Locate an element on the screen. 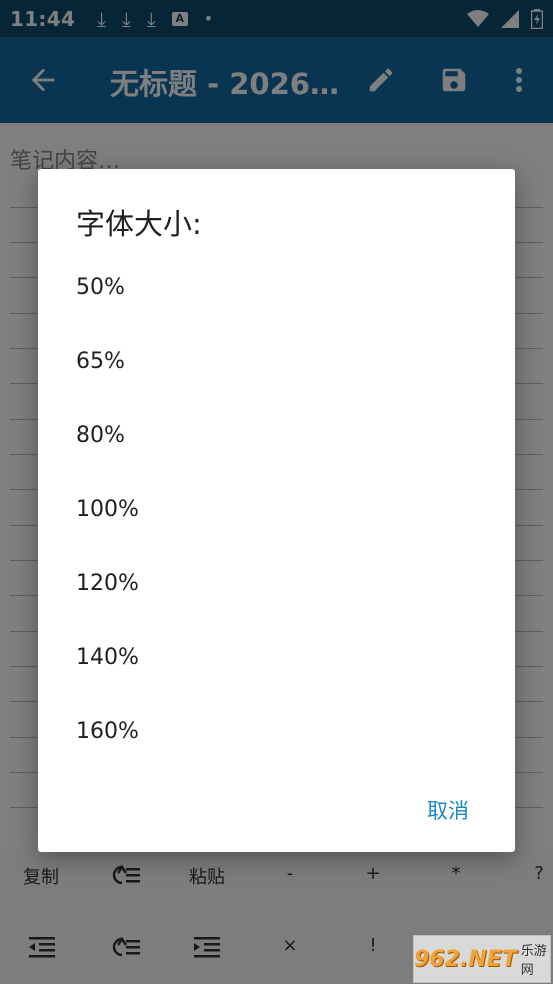 This screenshot has height=984, width=553. watermark-brand: 962.NET is located at coordinates (465, 959).